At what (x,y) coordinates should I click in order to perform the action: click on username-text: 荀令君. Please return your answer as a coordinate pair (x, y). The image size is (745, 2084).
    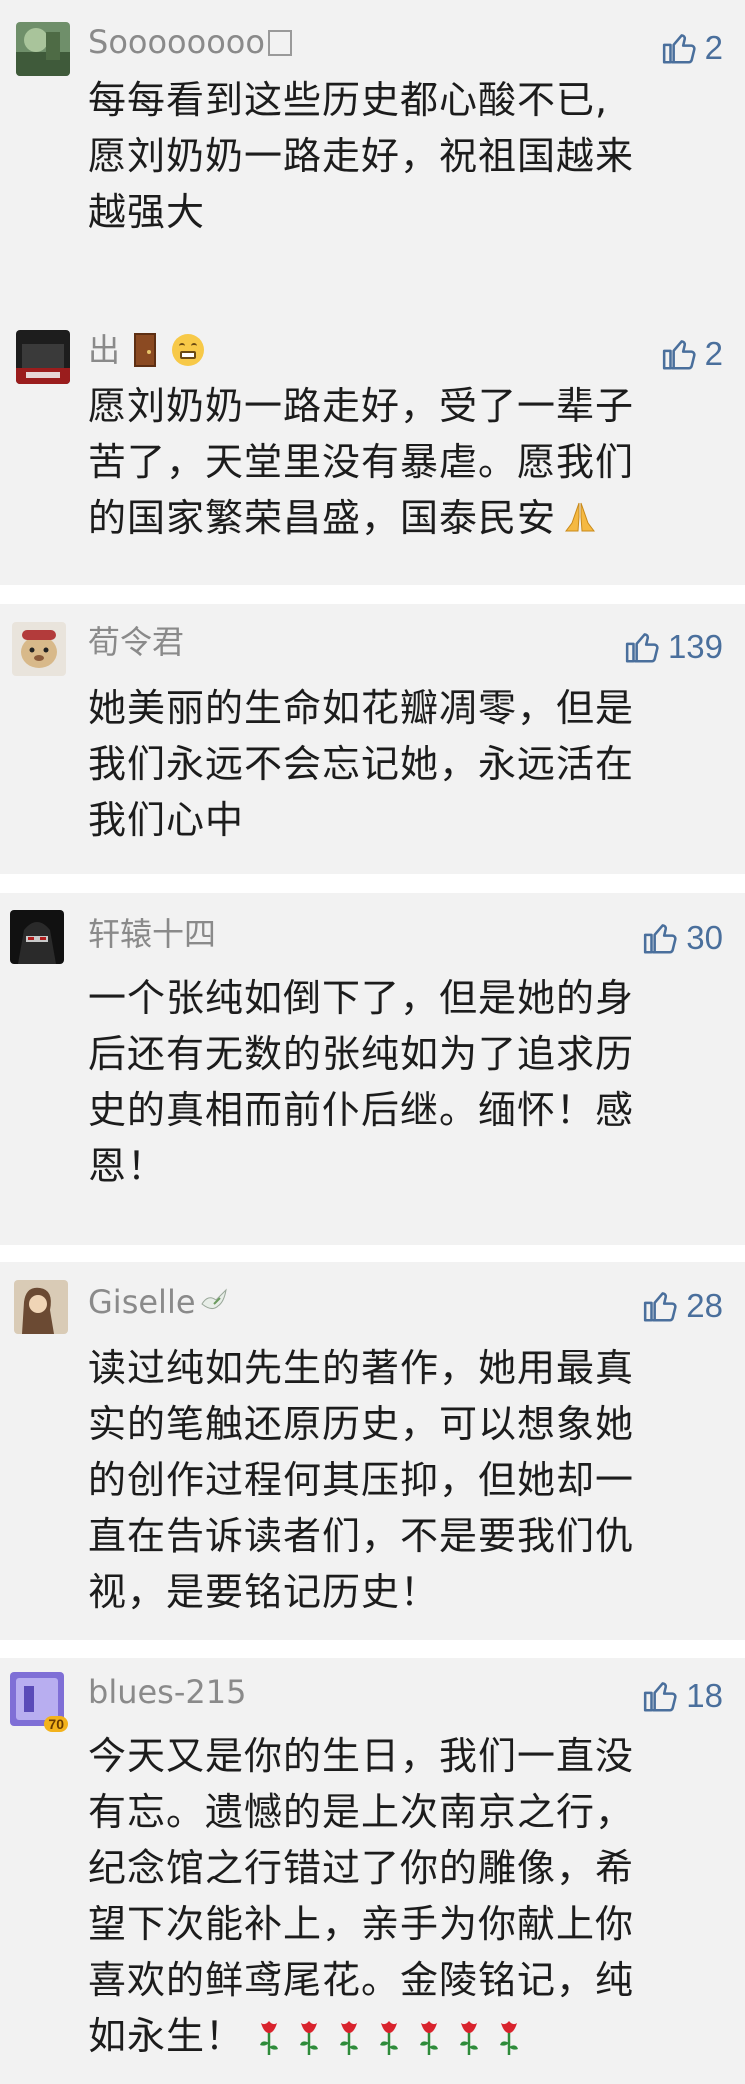
    Looking at the image, I should click on (136, 642).